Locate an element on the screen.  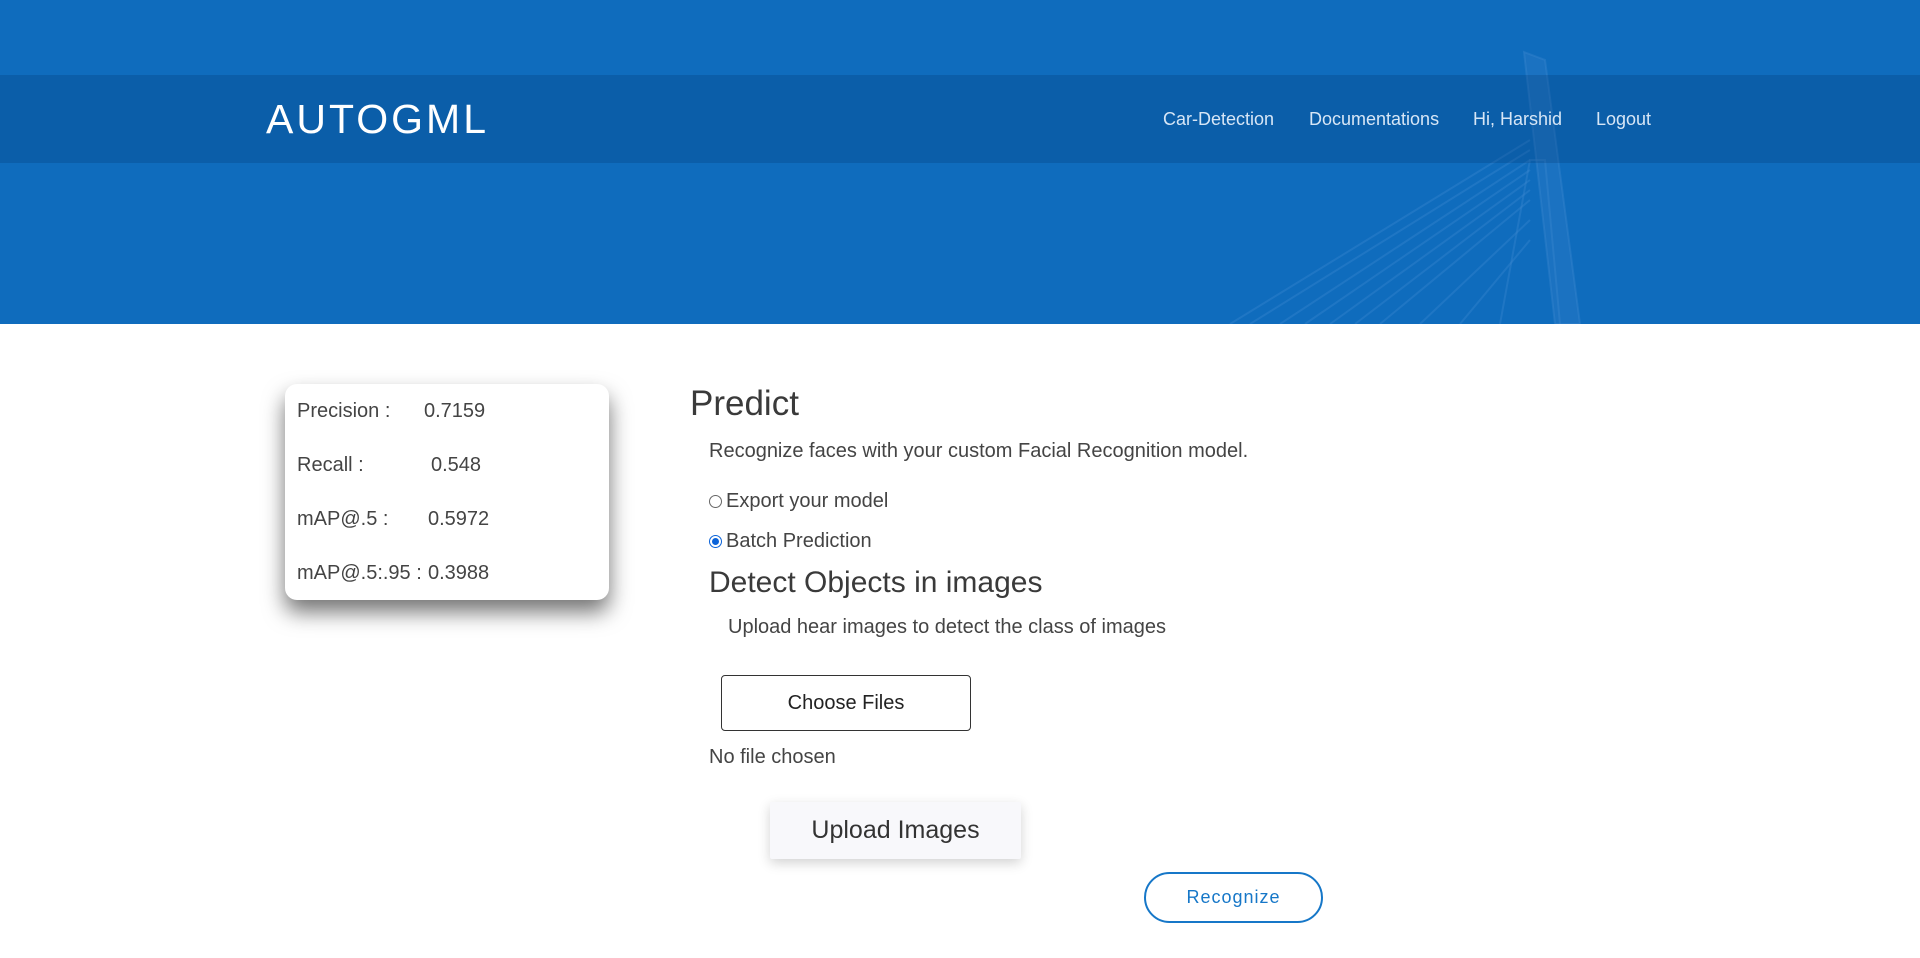
nav-link-documentations: Documentations is located at coordinates (1374, 119).